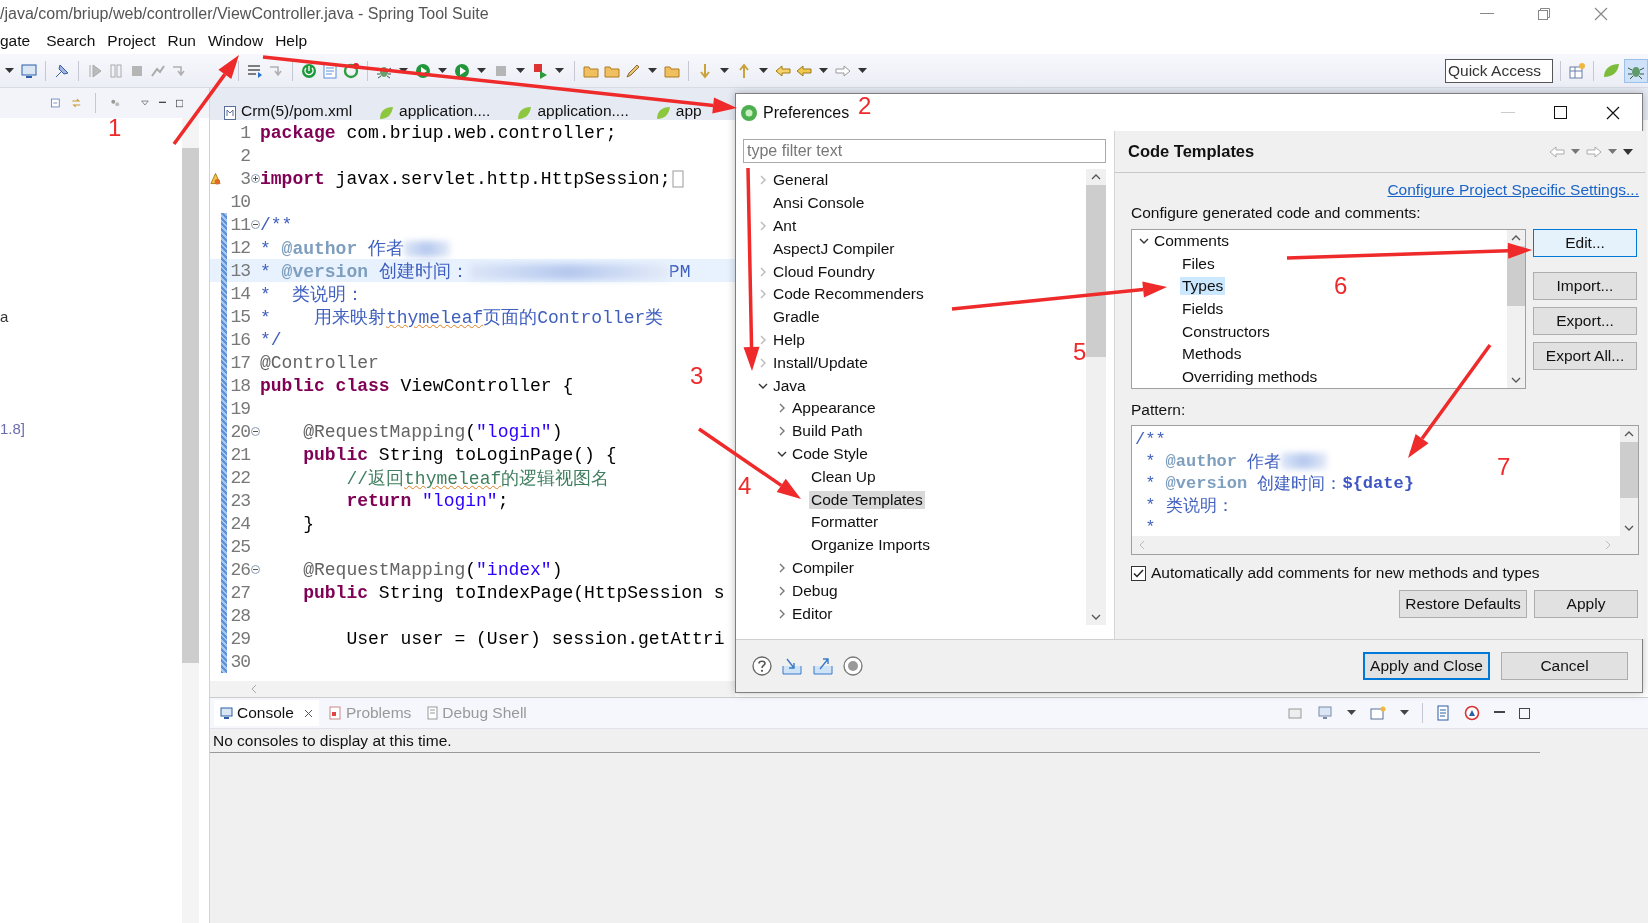 The height and width of the screenshot is (923, 1648). I want to click on menu-item: Run, so click(181, 41).